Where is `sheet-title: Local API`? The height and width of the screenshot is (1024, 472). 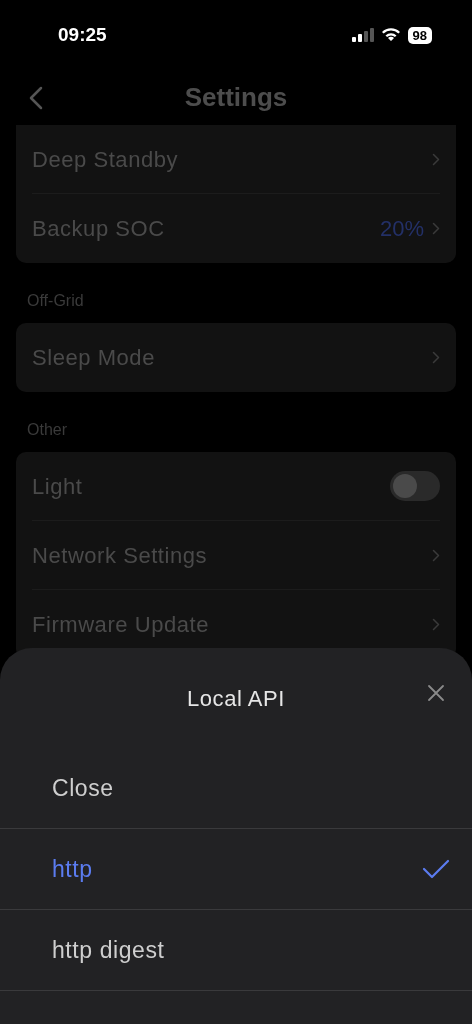
sheet-title: Local API is located at coordinates (236, 698).